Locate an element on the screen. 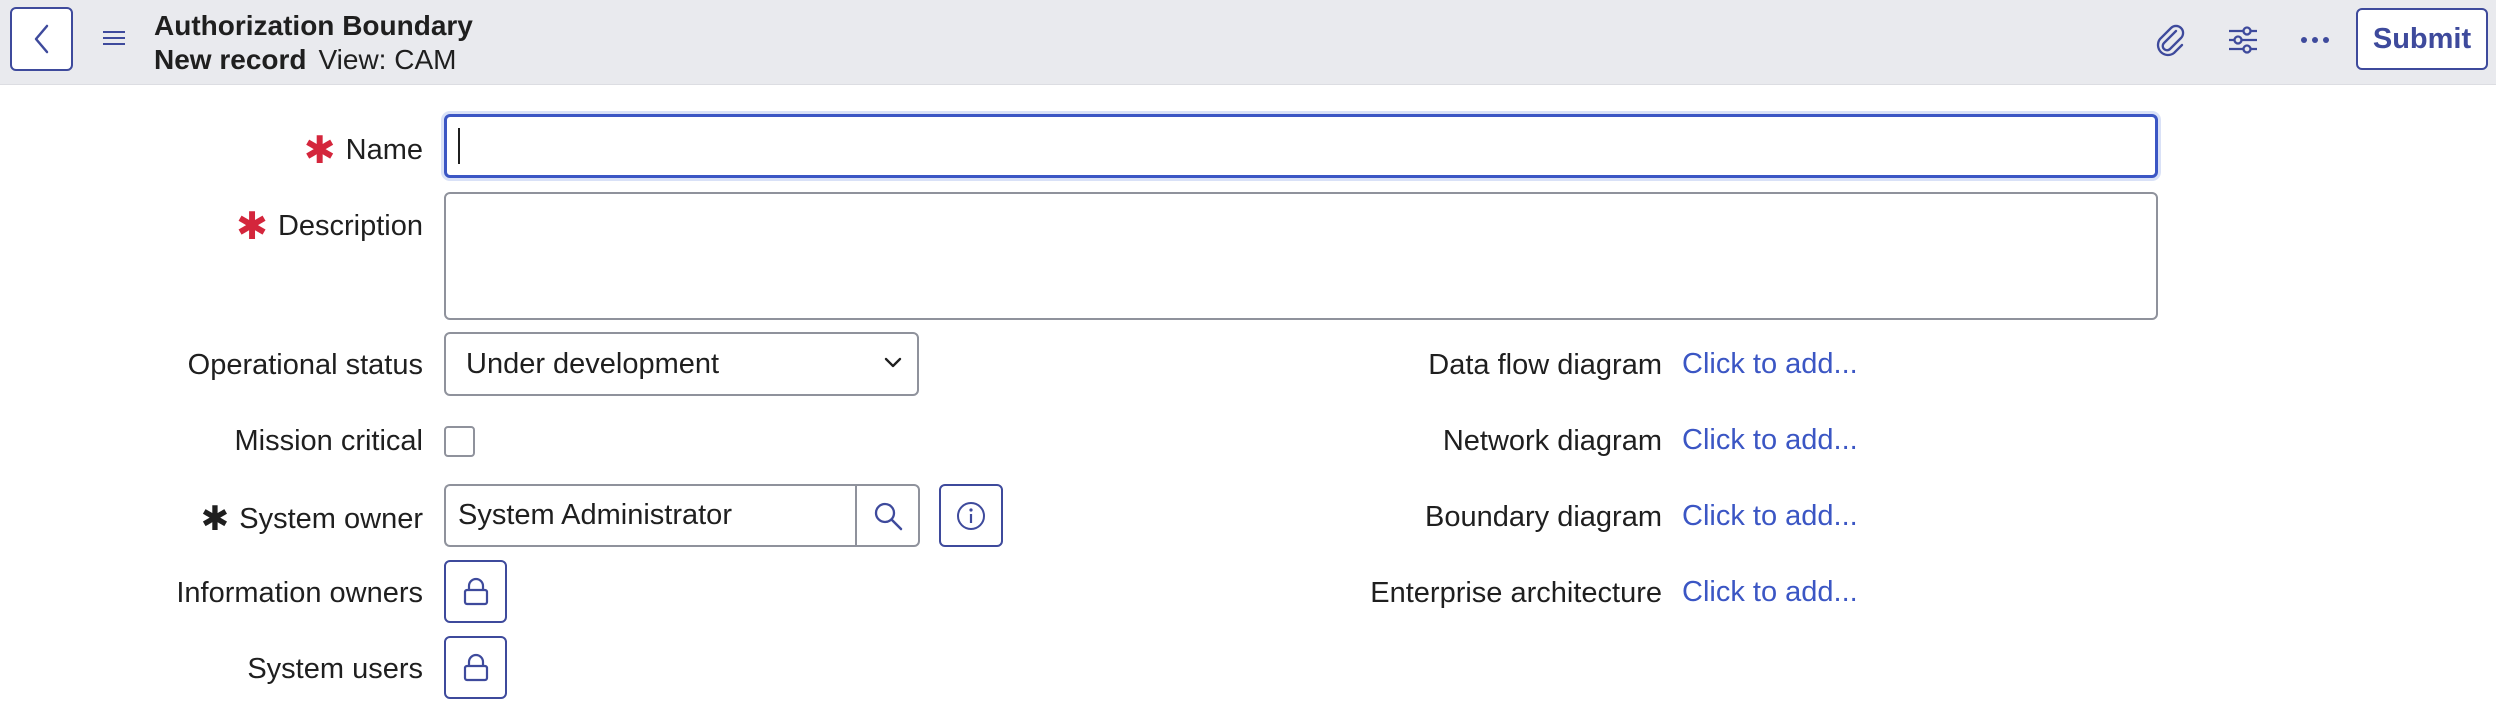 This screenshot has height=720, width=2496. submit-button: Submit is located at coordinates (2422, 39).